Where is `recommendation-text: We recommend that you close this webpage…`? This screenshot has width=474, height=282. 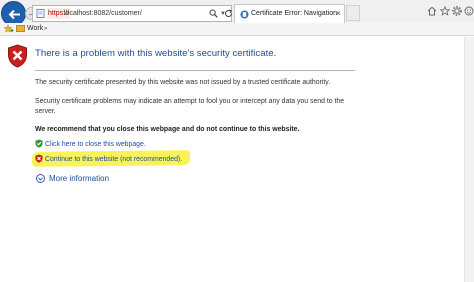
recommendation-text: We recommend that you close this webpage… is located at coordinates (167, 129).